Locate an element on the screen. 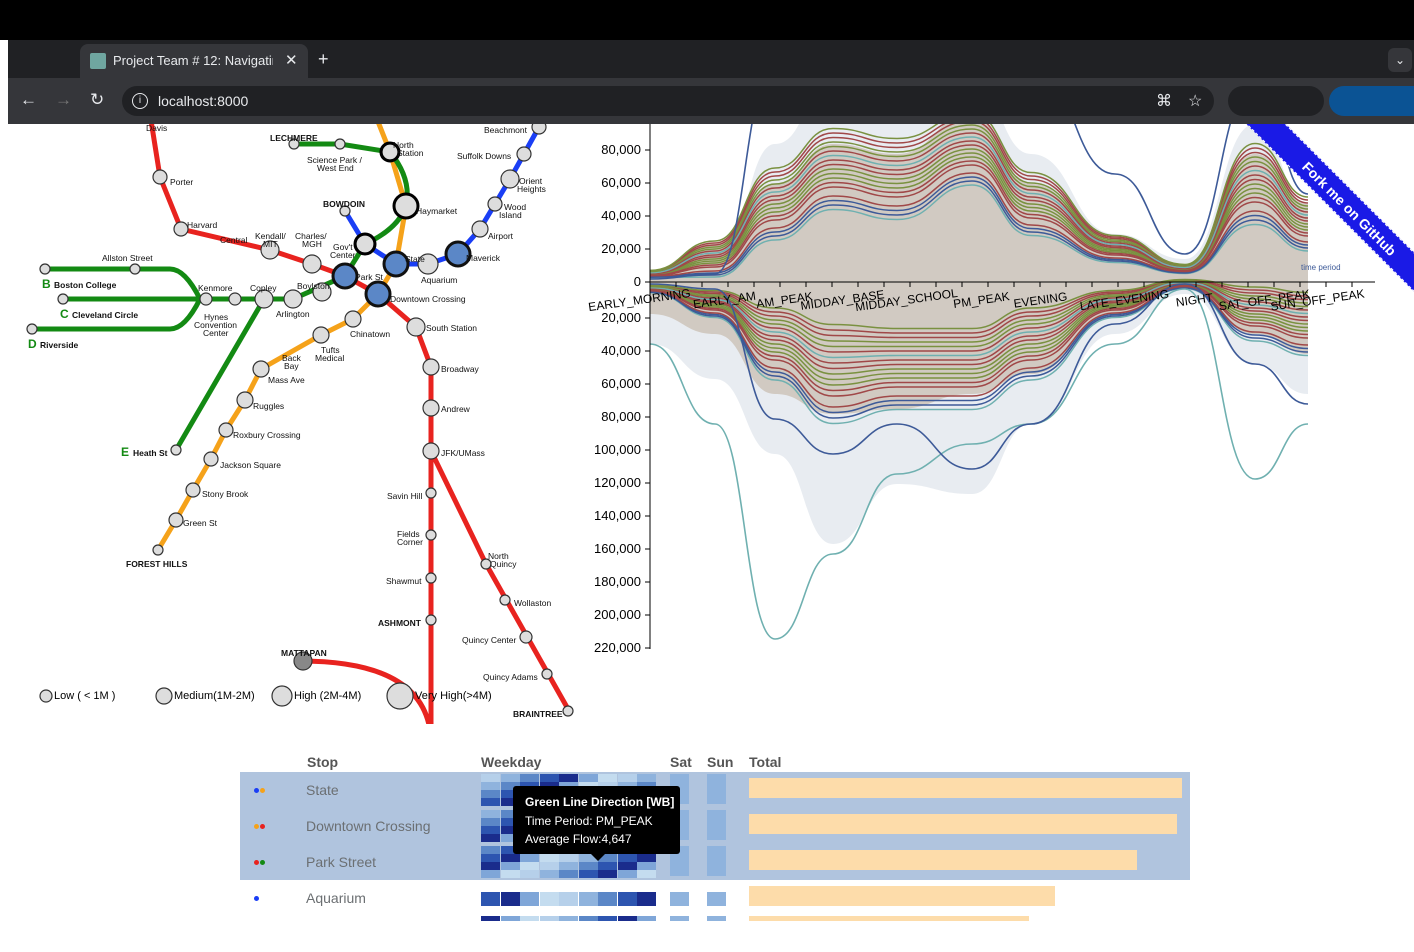 The width and height of the screenshot is (1414, 952). table-row: Aquarium is located at coordinates (715, 898).